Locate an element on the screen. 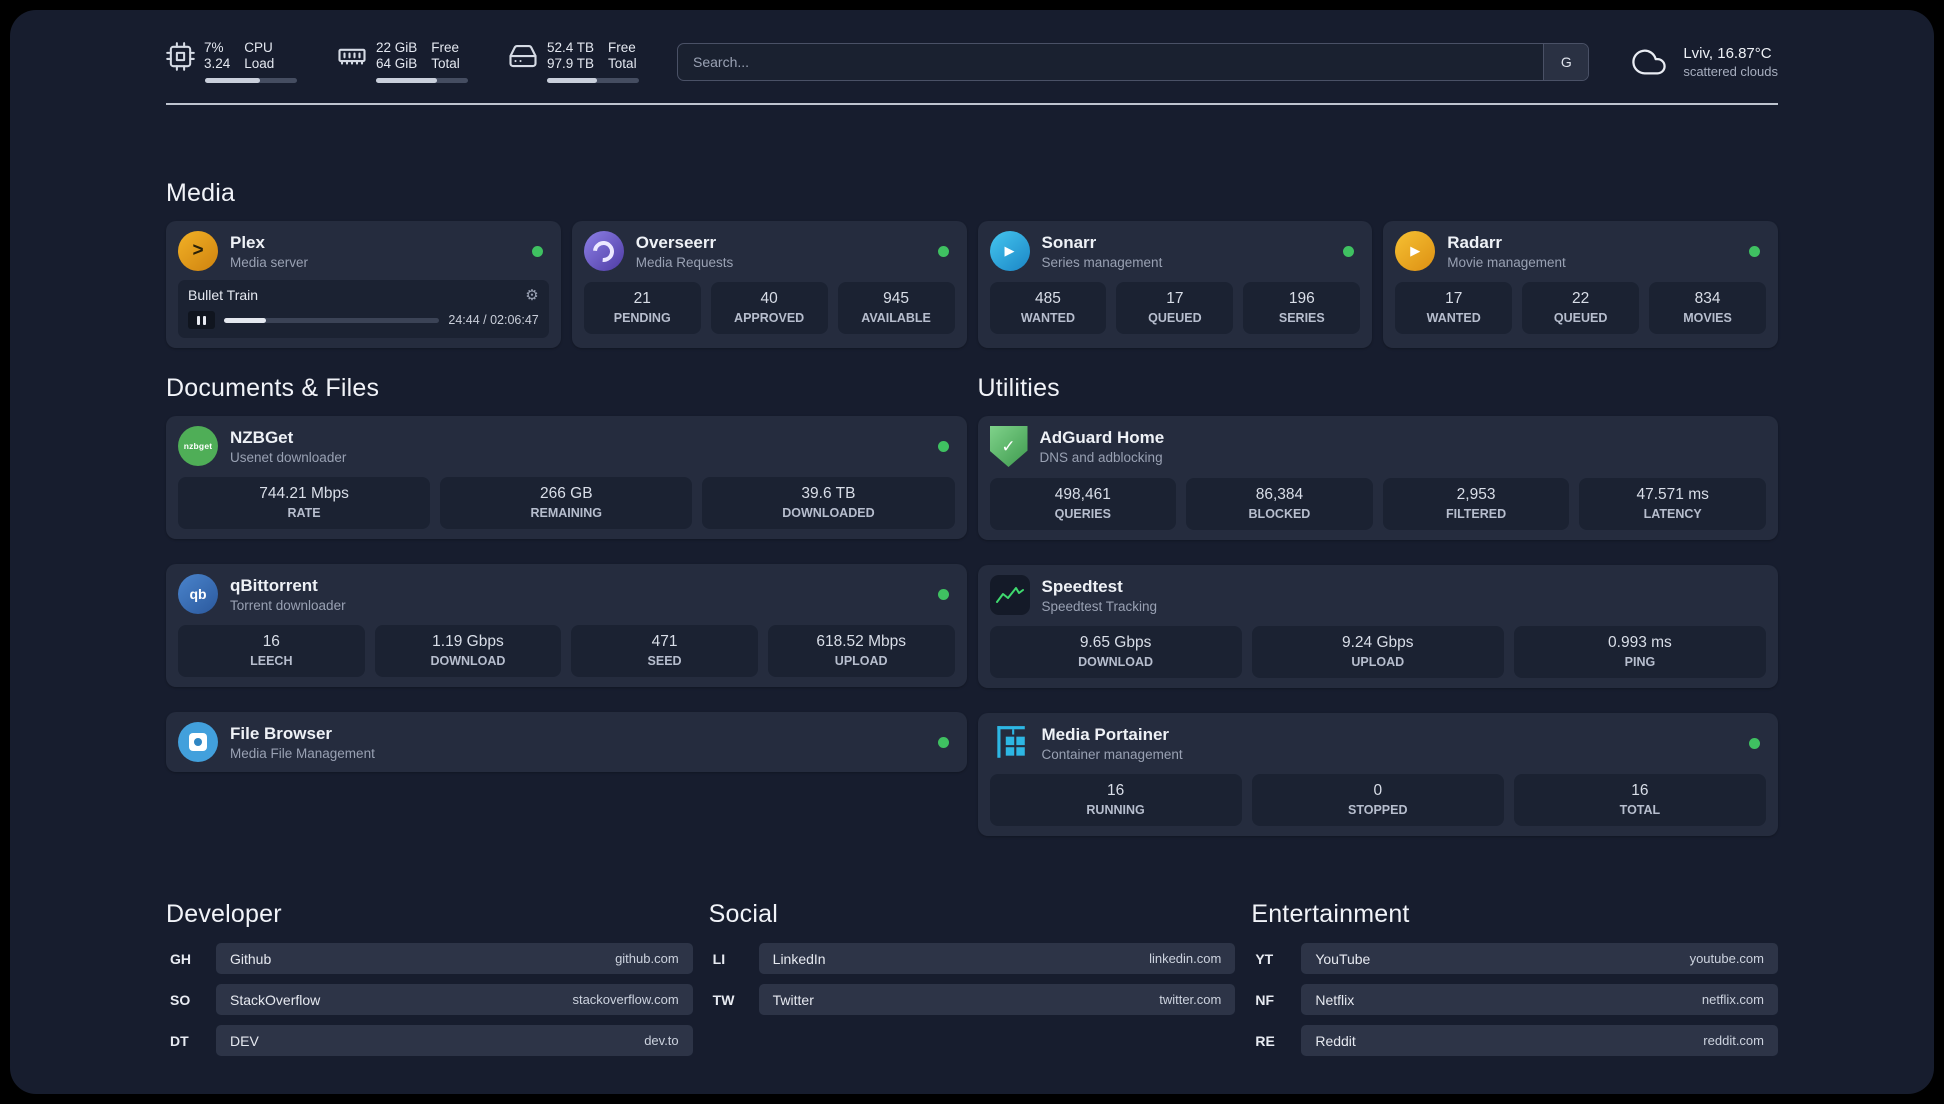 This screenshot has width=1944, height=1104. bookmark-abbr: RE is located at coordinates (1265, 1040).